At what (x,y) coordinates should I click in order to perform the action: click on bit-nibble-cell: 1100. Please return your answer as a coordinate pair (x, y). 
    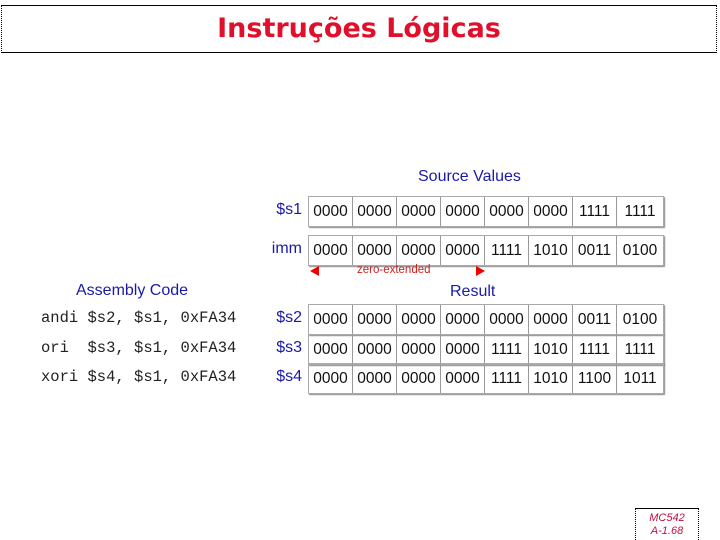
    Looking at the image, I should click on (595, 378).